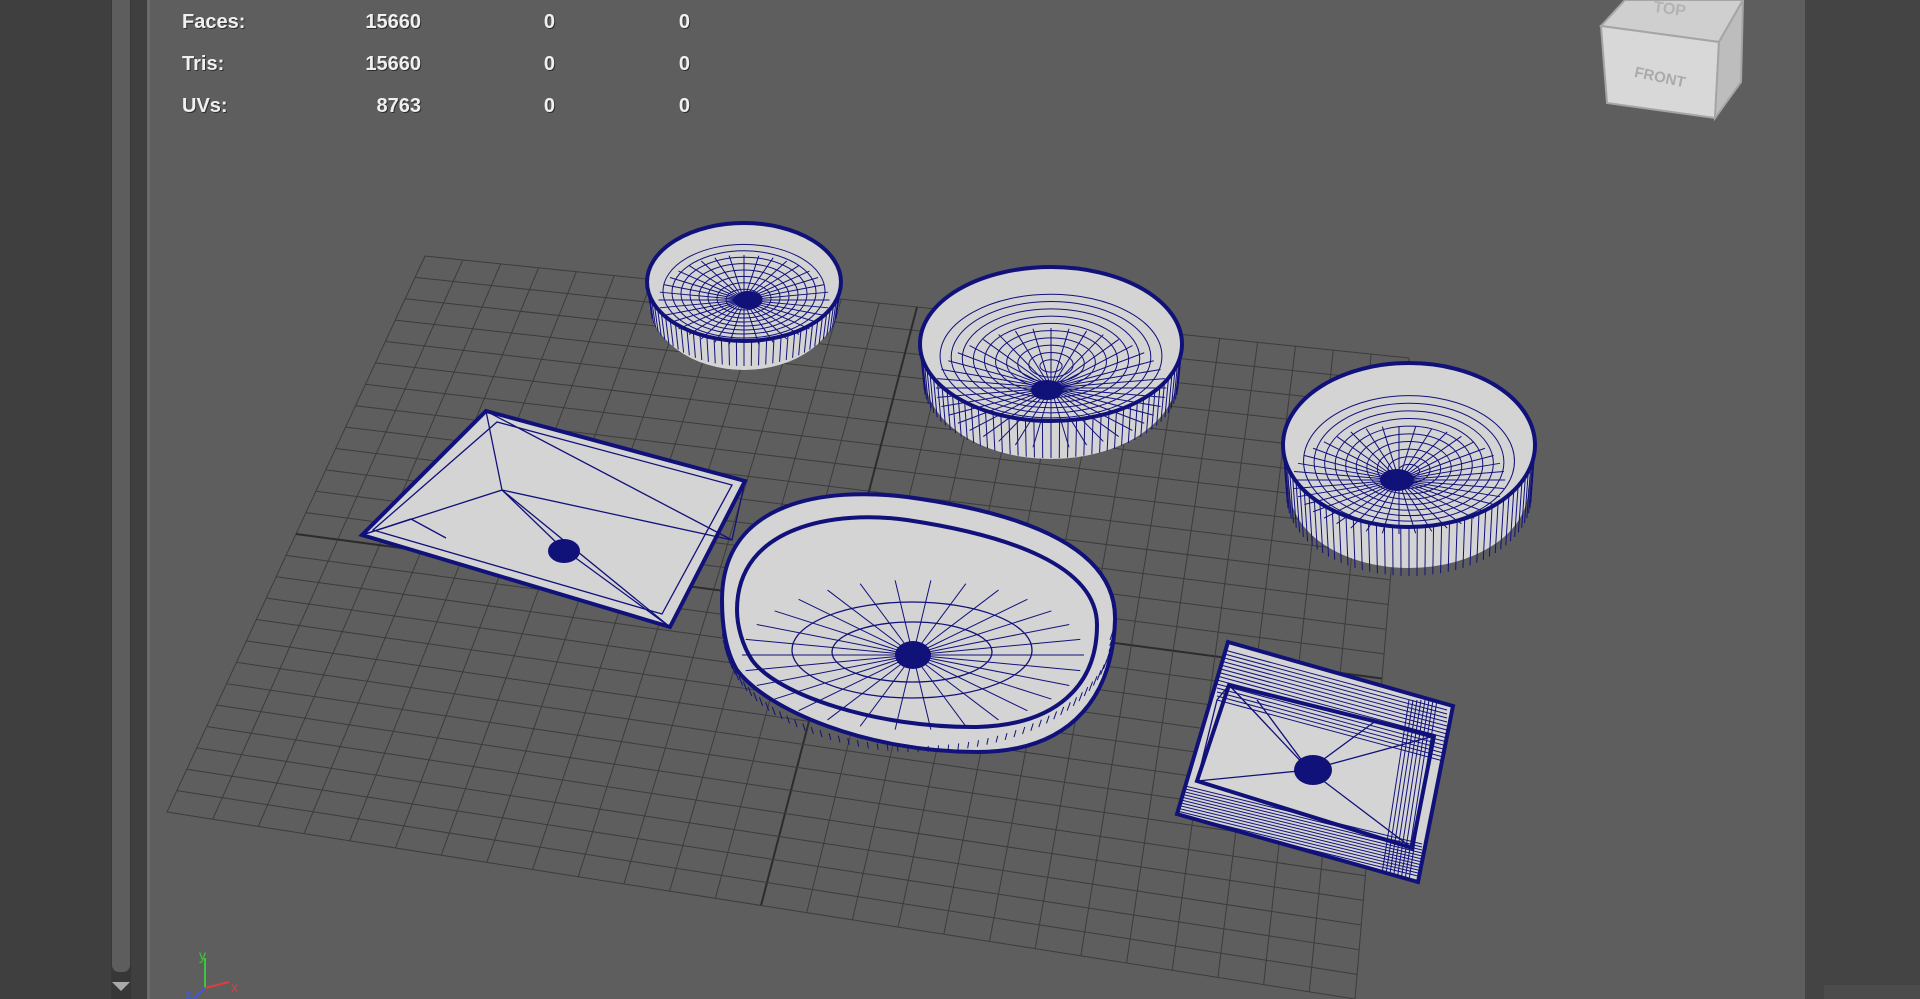 The height and width of the screenshot is (999, 1920). Describe the element at coordinates (393, 64) in the screenshot. I see `hud-tris-value: 15660` at that location.